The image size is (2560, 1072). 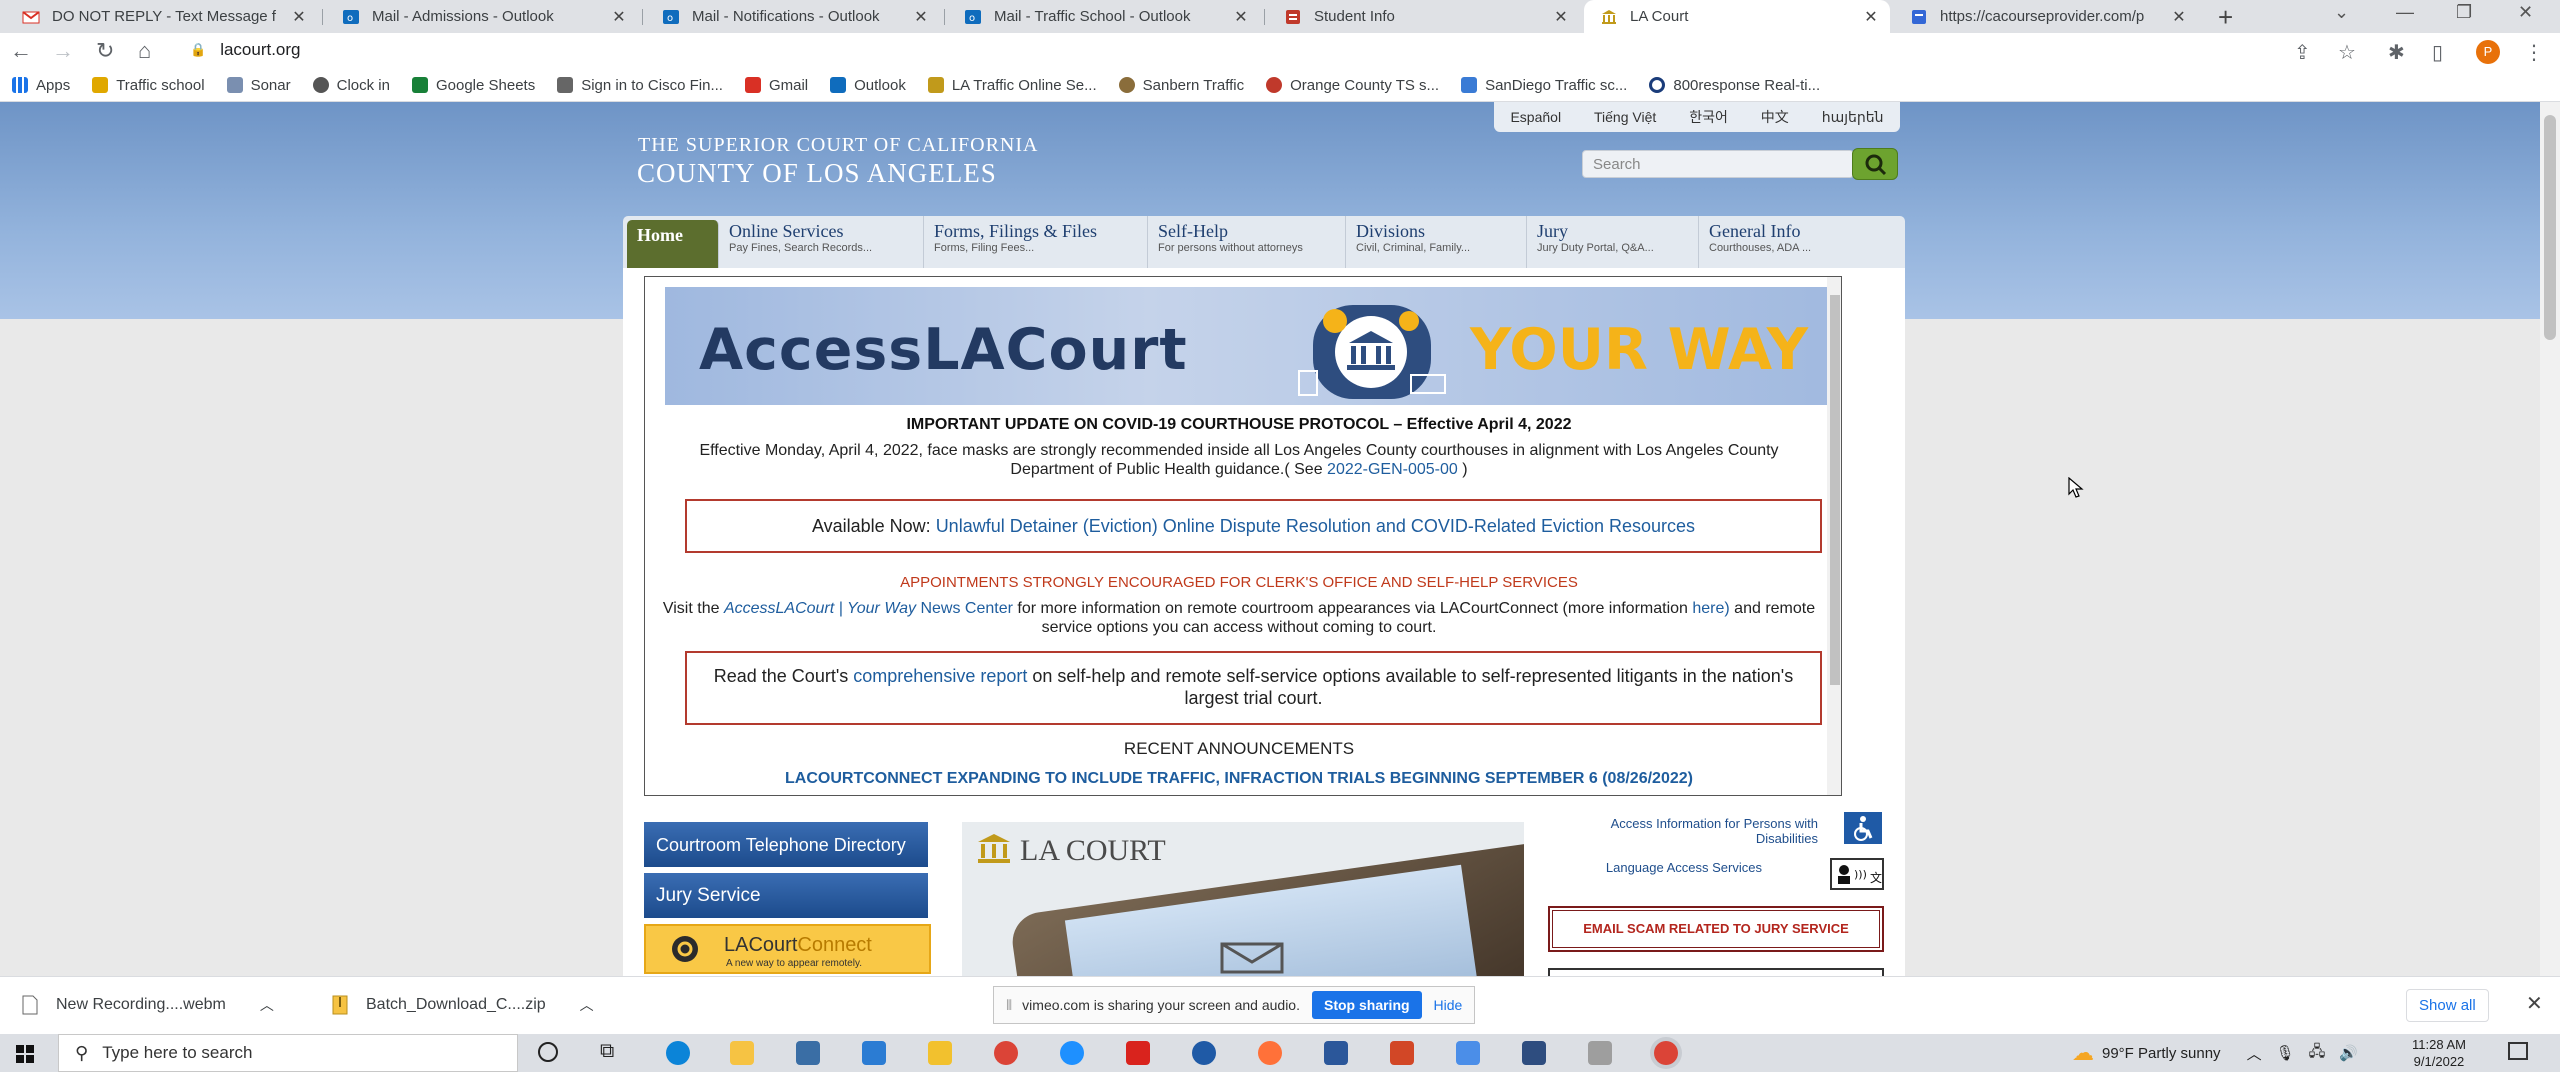 What do you see at coordinates (473, 85) in the screenshot?
I see `bookmark-google-sheets: Google Sheets` at bounding box center [473, 85].